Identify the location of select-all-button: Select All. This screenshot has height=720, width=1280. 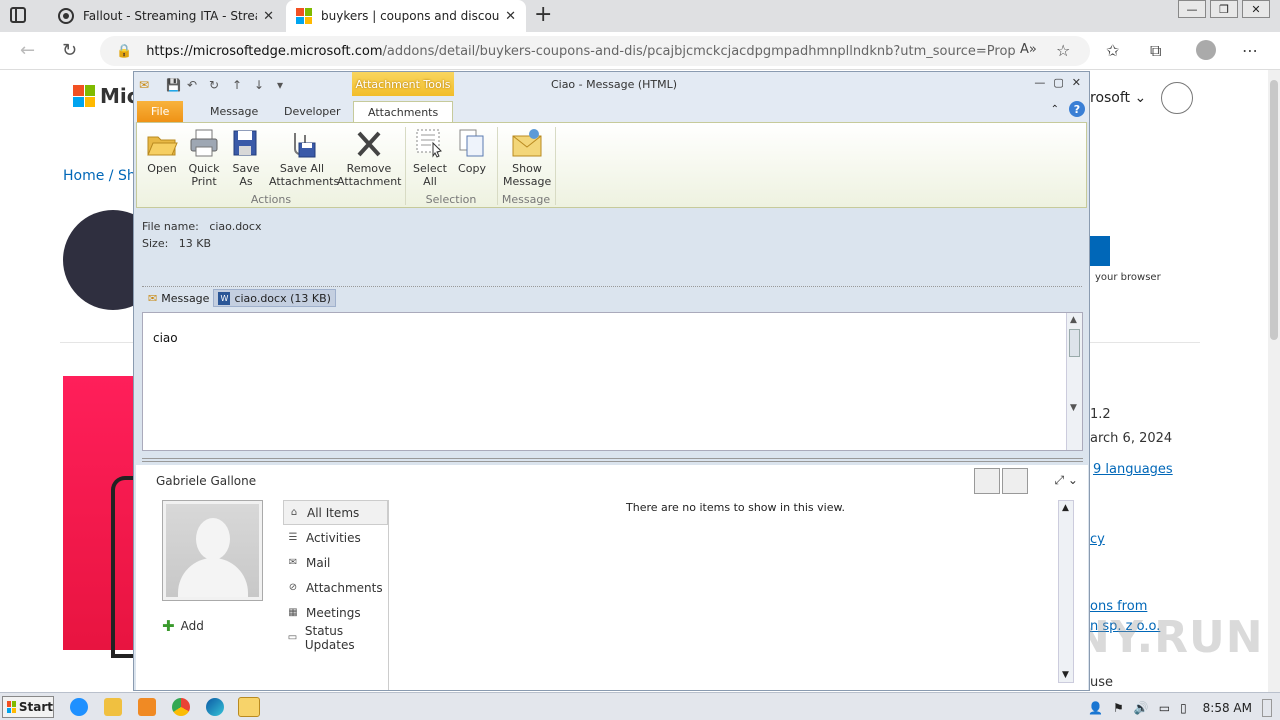
(430, 157).